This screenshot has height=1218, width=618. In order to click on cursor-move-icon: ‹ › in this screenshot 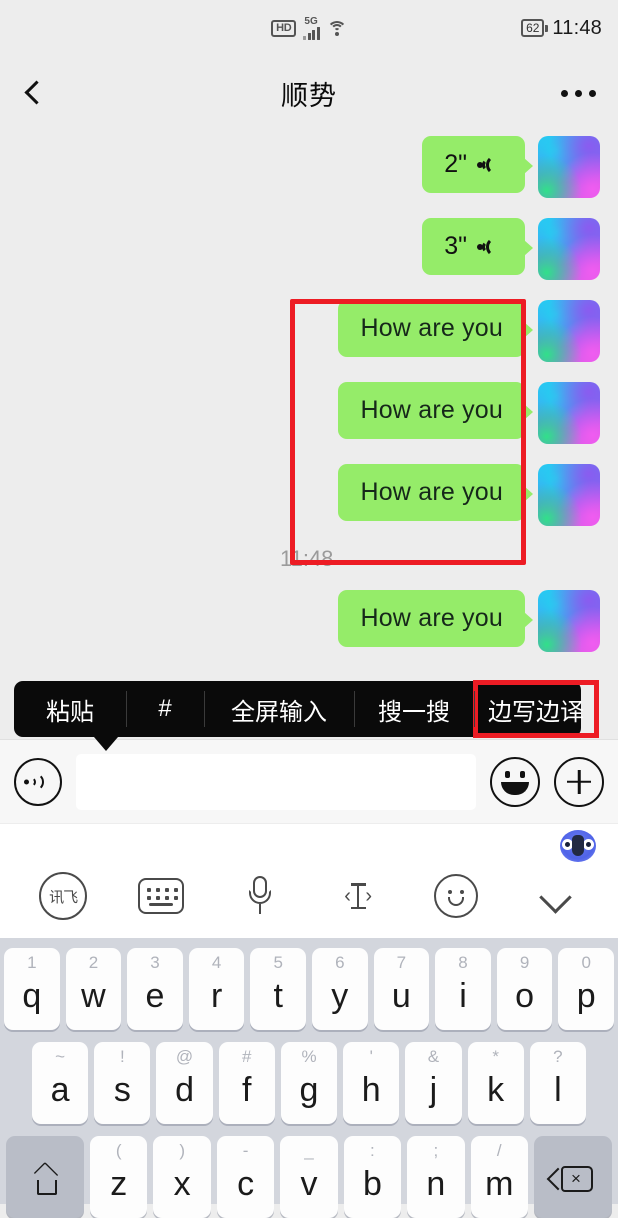, I will do `click(358, 896)`.